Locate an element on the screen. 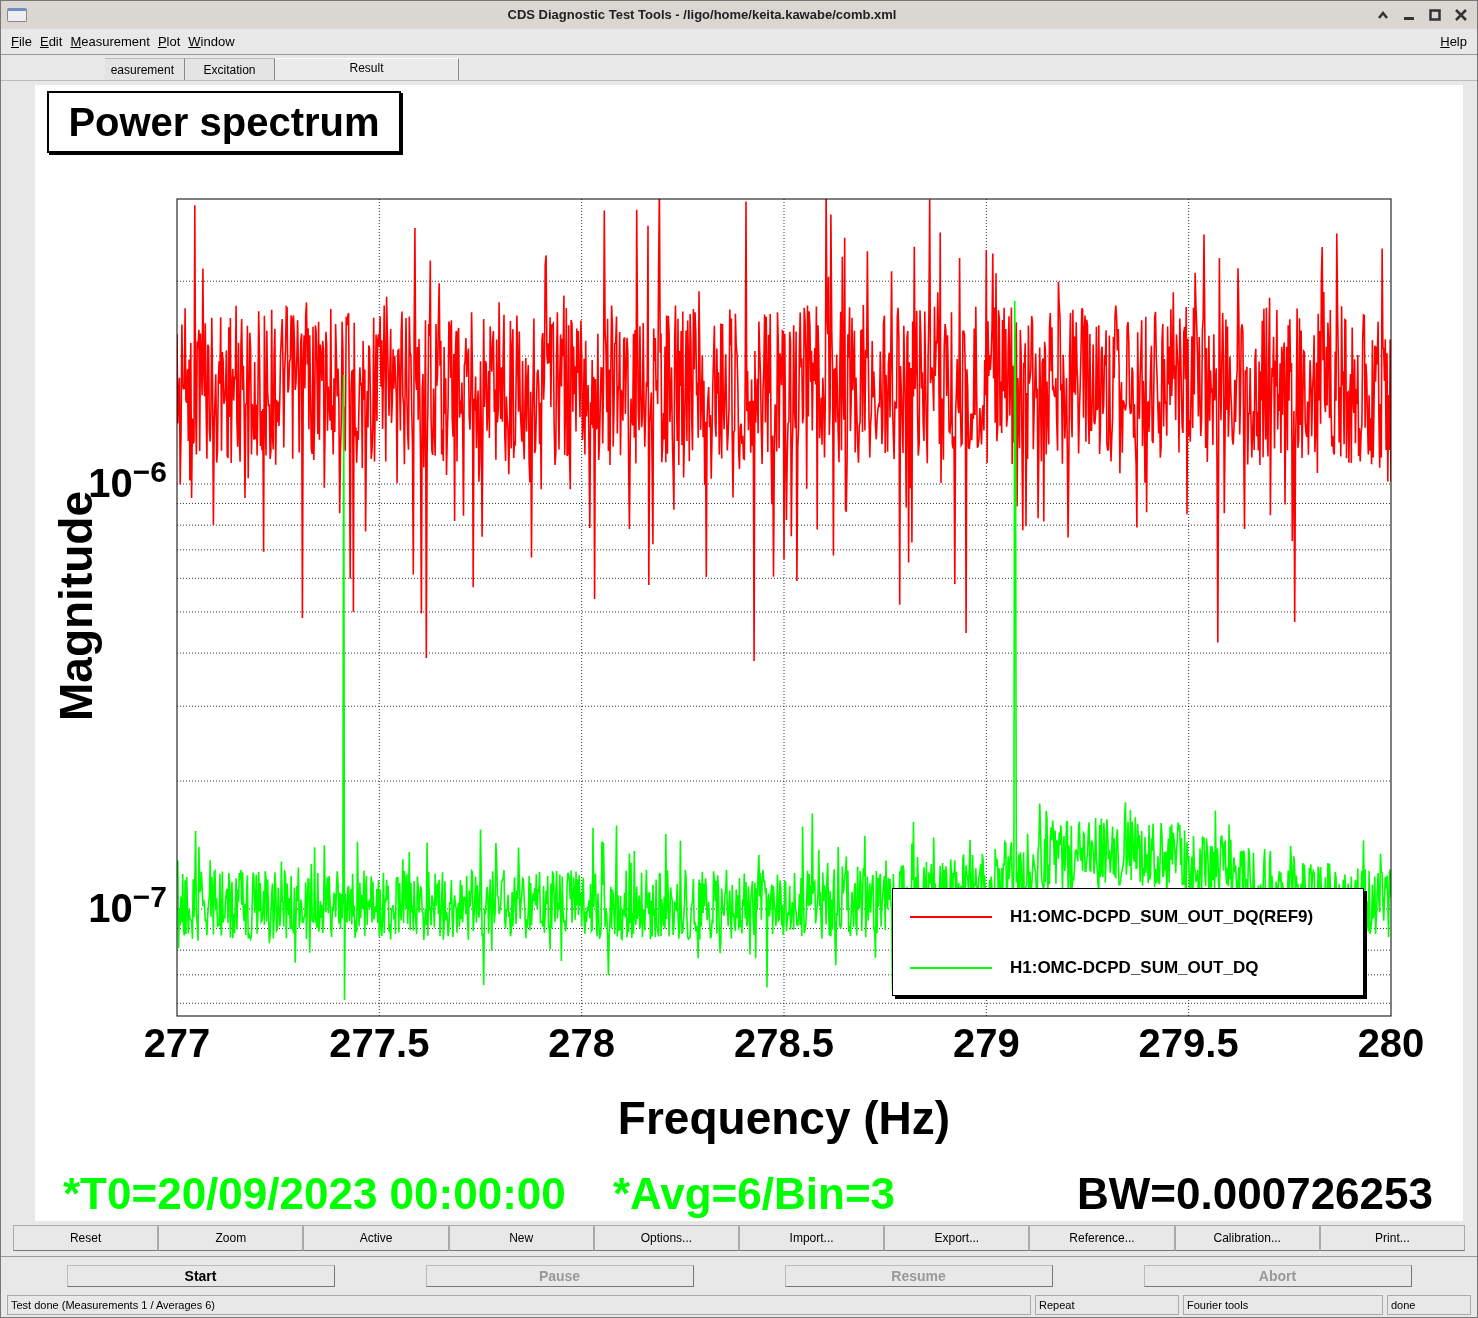 This screenshot has height=1318, width=1478. action-button: Start is located at coordinates (200, 1276).